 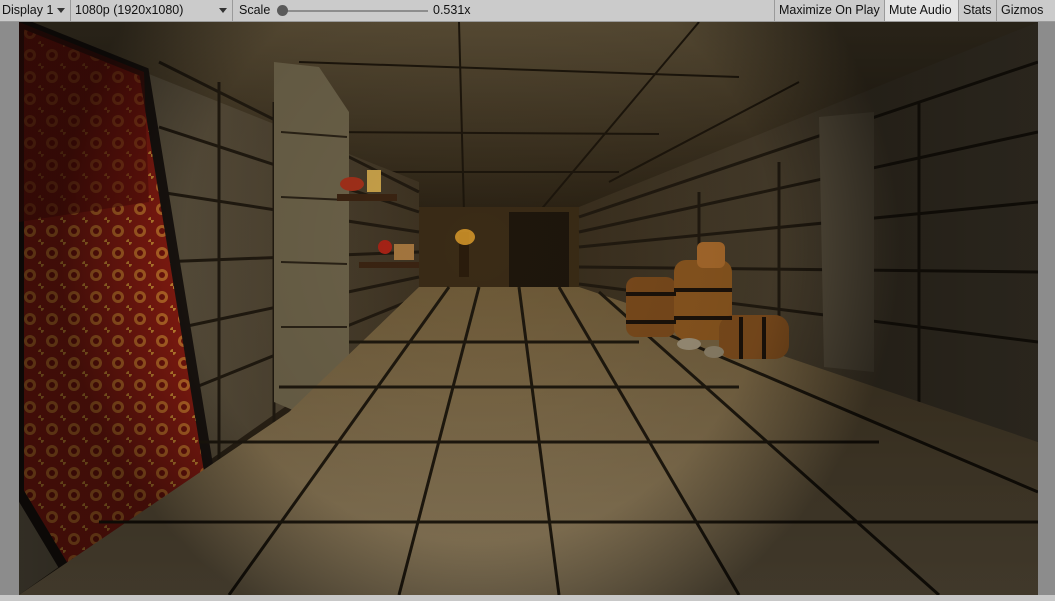 What do you see at coordinates (129, 10) in the screenshot?
I see `resolution-dropdown-label: 1080p (1920x1080)` at bounding box center [129, 10].